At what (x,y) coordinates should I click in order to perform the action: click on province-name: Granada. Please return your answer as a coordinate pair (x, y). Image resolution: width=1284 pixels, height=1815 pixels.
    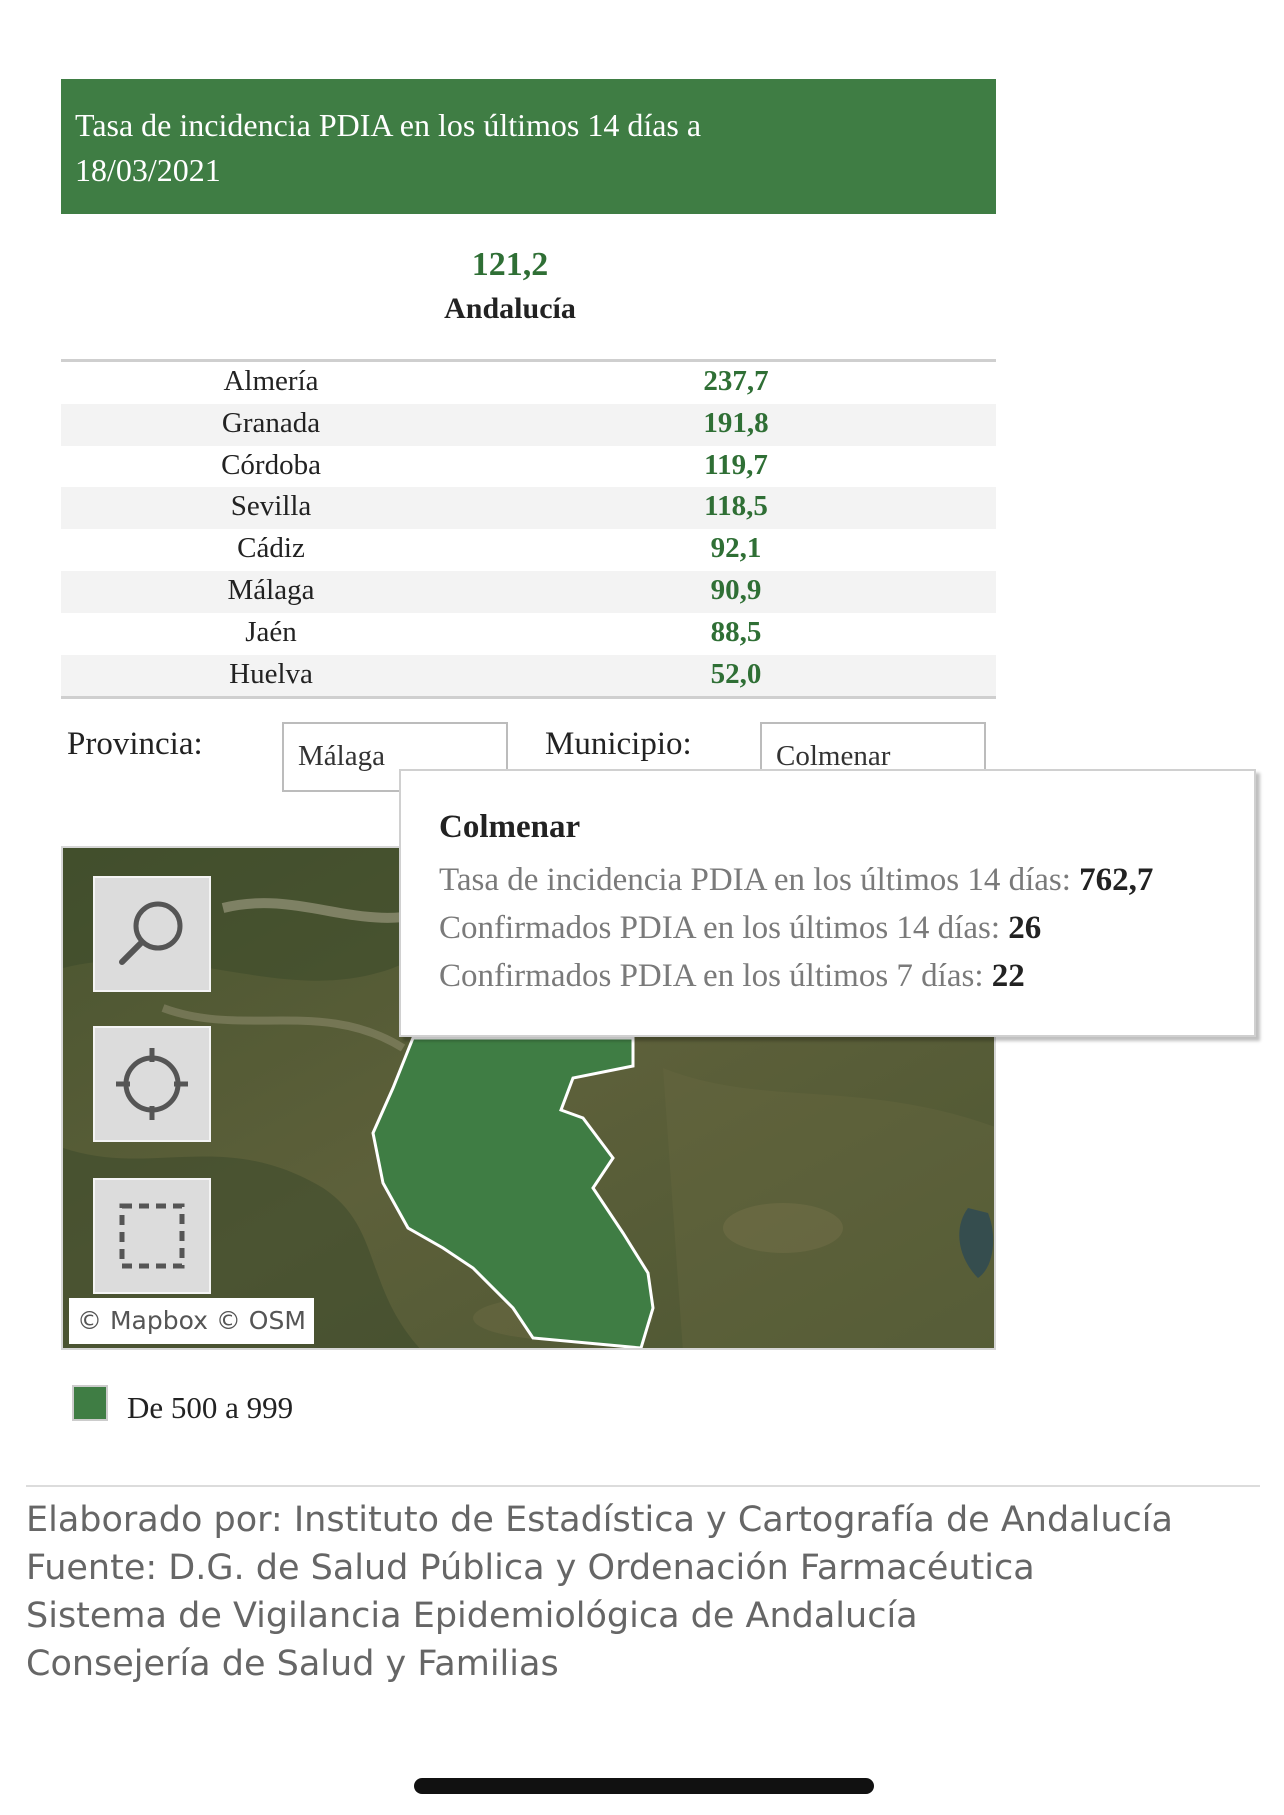
    Looking at the image, I should click on (271, 422).